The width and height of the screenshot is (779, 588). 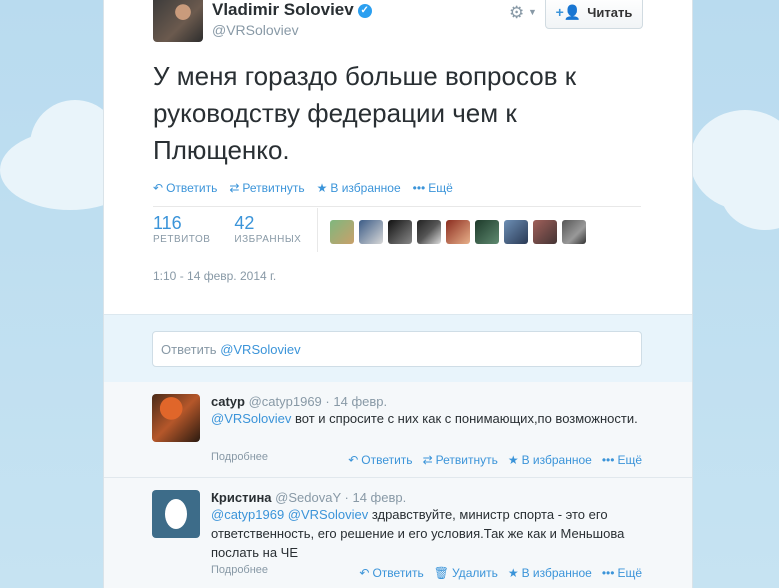 What do you see at coordinates (285, 401) in the screenshot?
I see `reply-author-handle: @catyp1969` at bounding box center [285, 401].